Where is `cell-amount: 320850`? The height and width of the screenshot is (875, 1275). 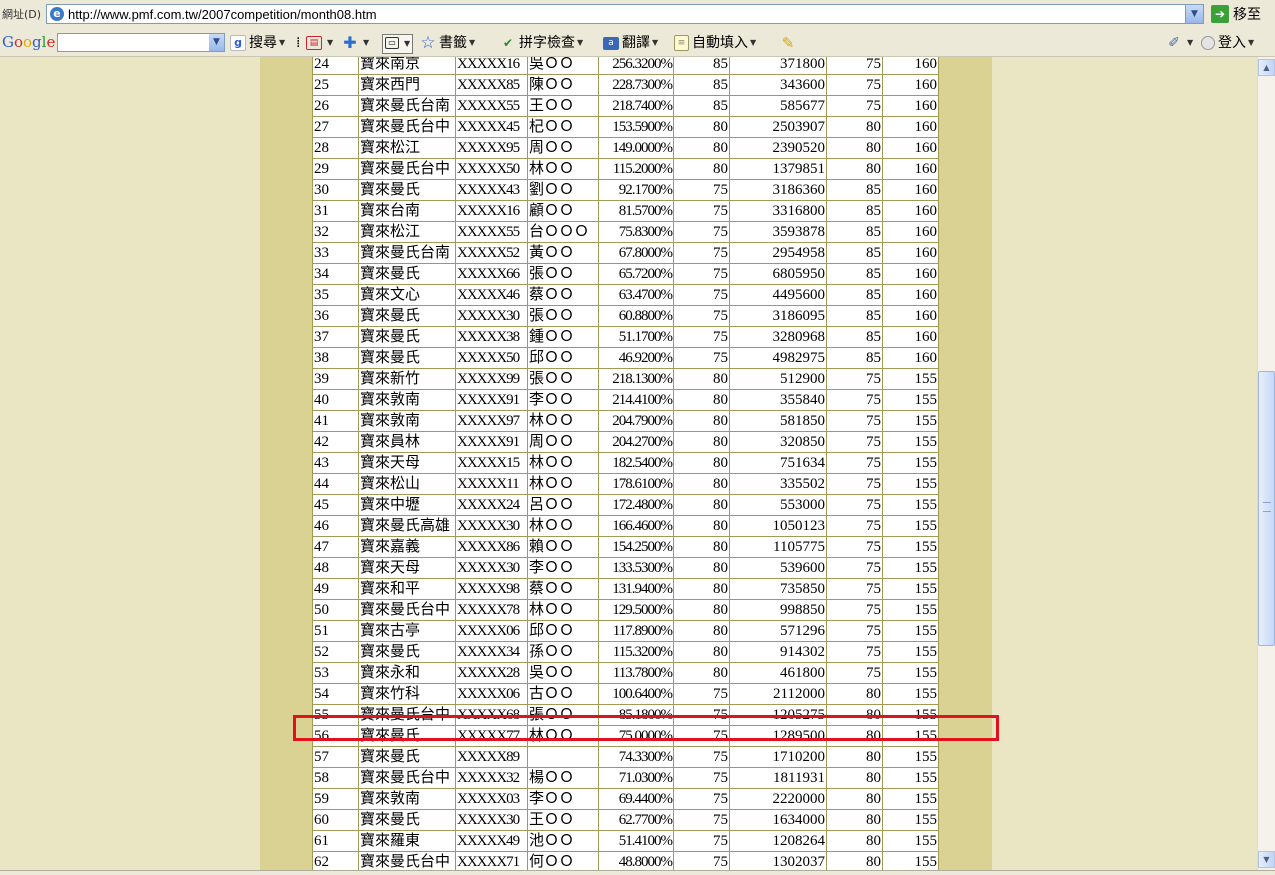
cell-amount: 320850 is located at coordinates (778, 442).